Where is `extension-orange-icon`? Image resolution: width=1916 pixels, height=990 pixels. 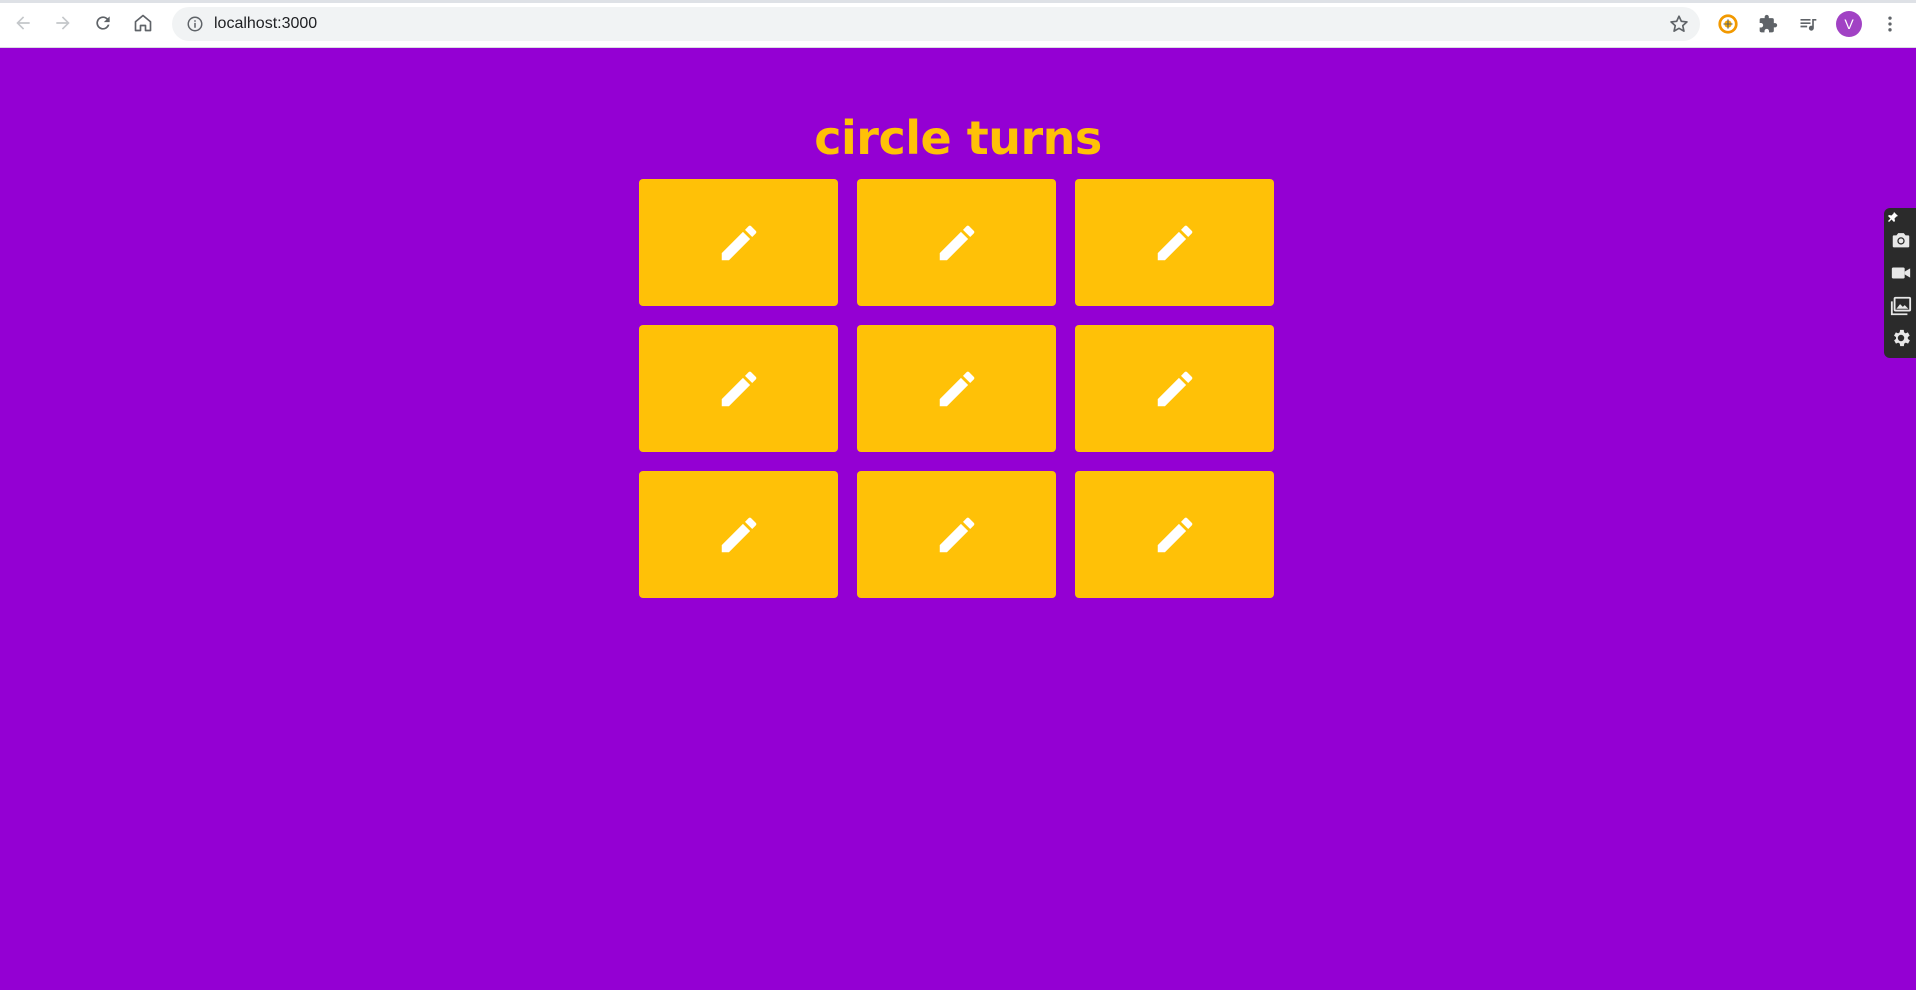 extension-orange-icon is located at coordinates (1728, 24).